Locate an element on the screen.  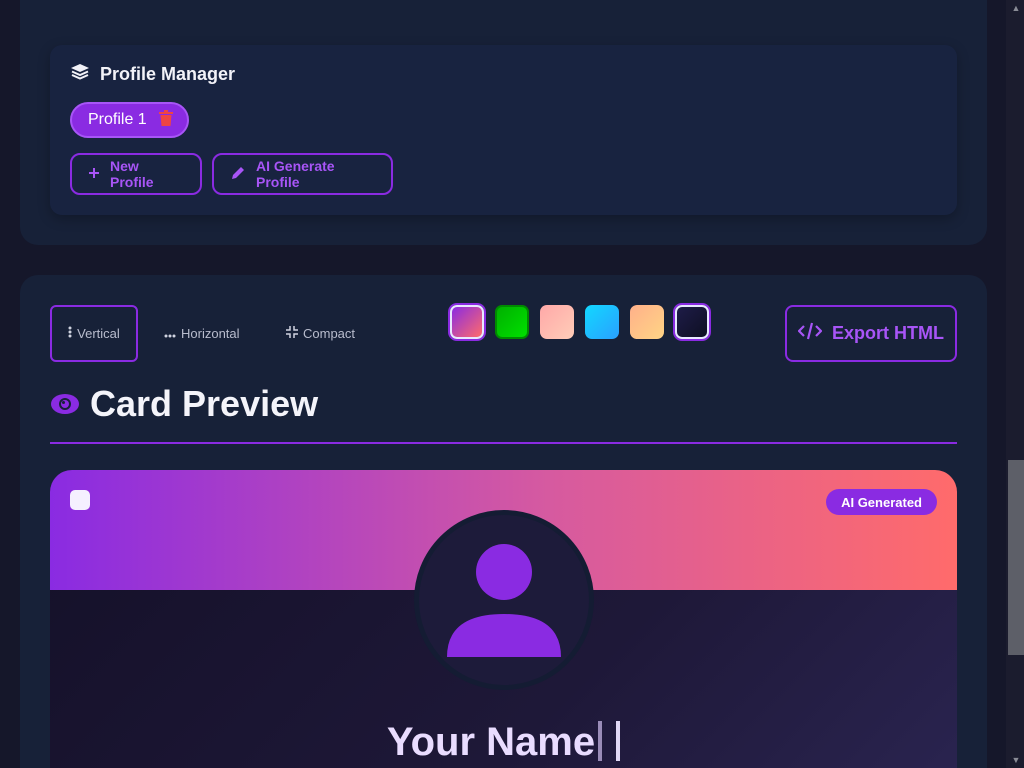
layout-vertical-button: Vertical is located at coordinates (94, 333).